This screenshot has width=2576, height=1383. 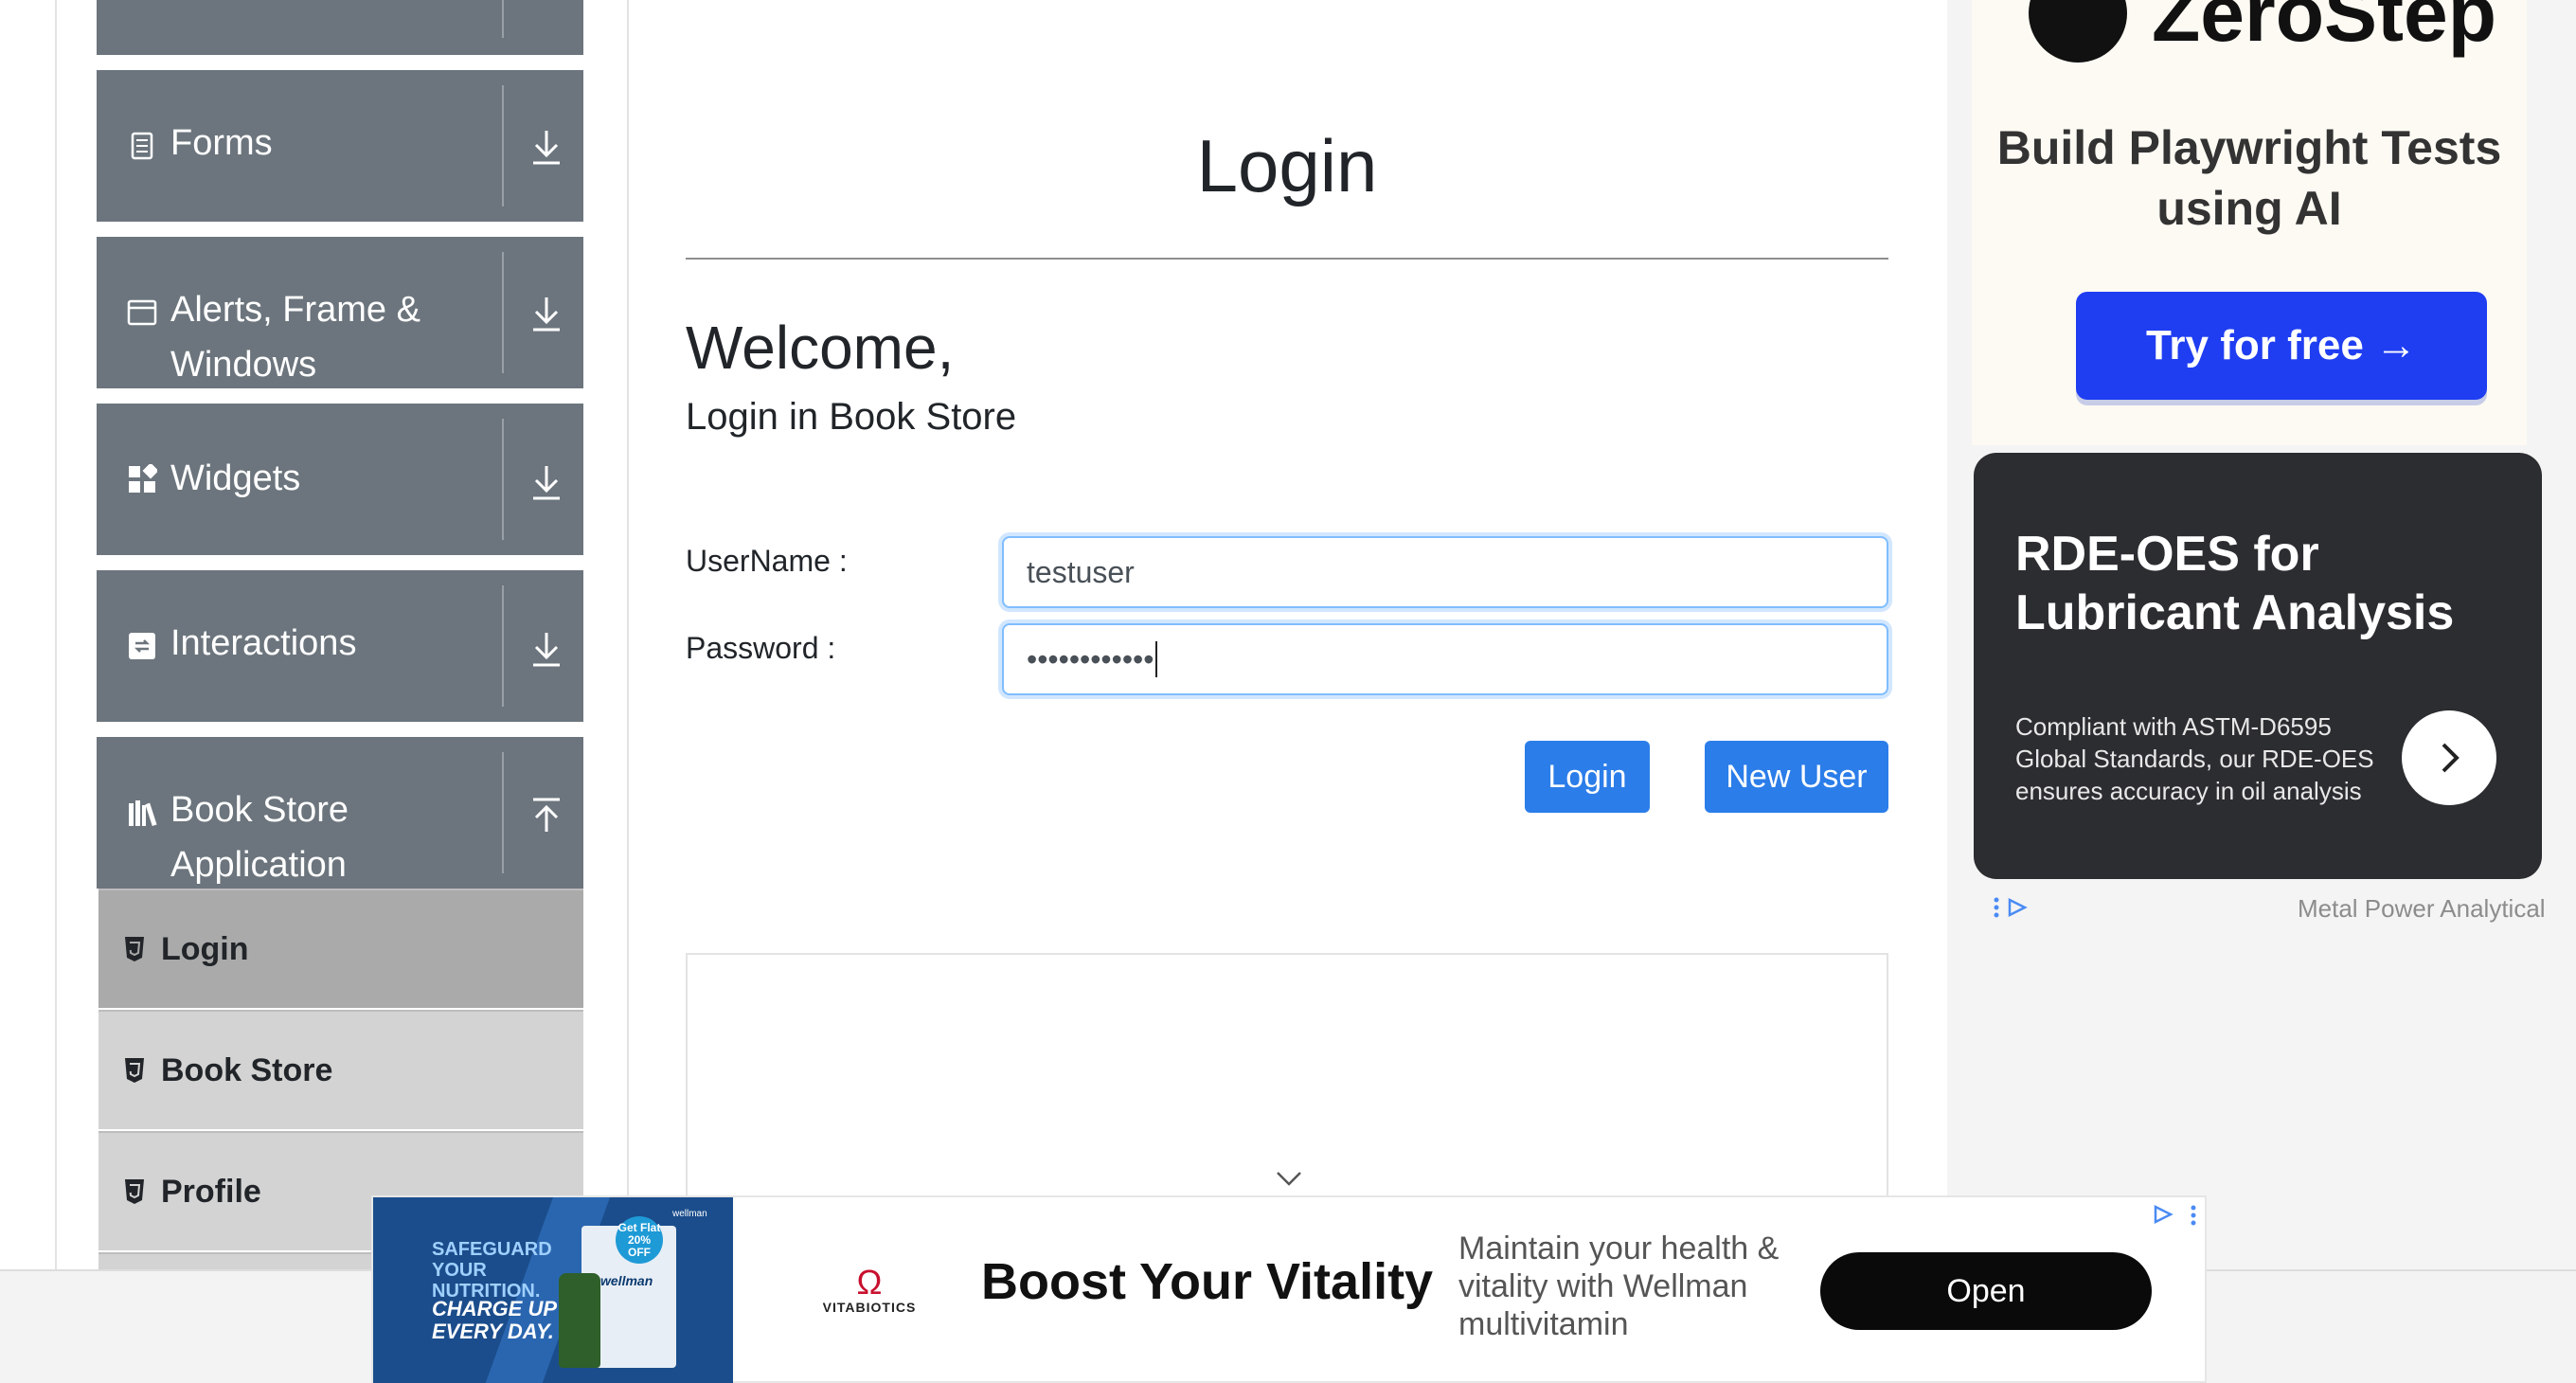 I want to click on image-tagline: CHARGE UP EVERY DAY., so click(x=494, y=1320).